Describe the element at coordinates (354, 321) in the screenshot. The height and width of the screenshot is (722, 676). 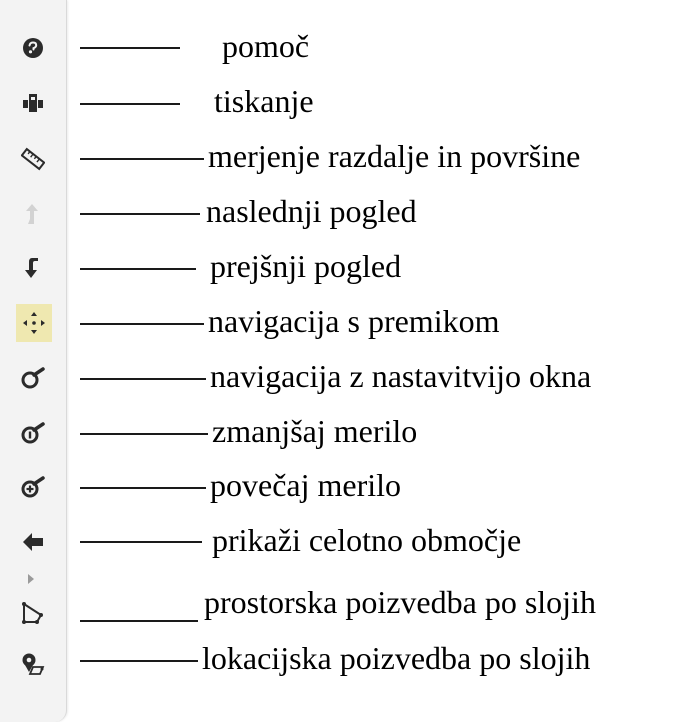
I see `label-pan: navigacija s premikom` at that location.